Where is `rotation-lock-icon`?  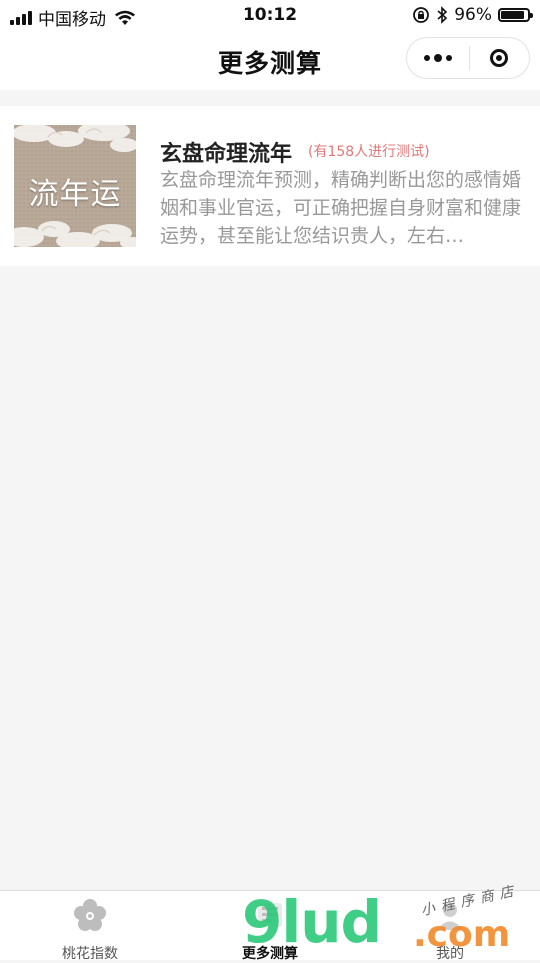 rotation-lock-icon is located at coordinates (421, 15).